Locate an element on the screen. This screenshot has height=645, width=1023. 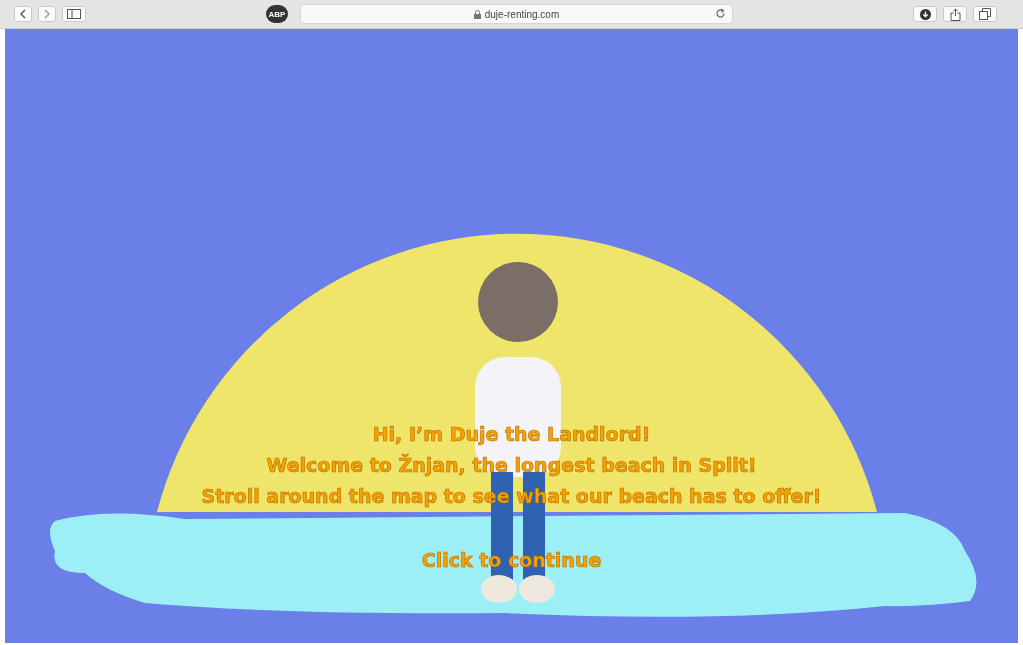
lock-icon is located at coordinates (477, 14).